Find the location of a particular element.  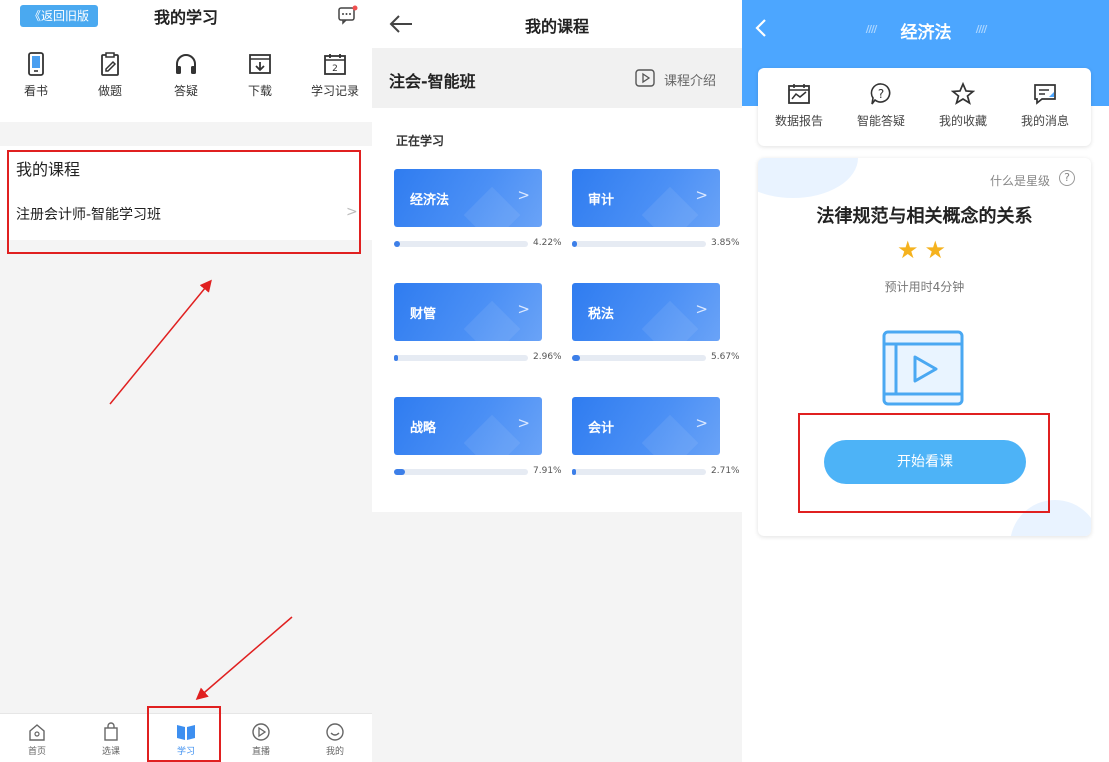

course-card: 税法 > is located at coordinates (646, 312).